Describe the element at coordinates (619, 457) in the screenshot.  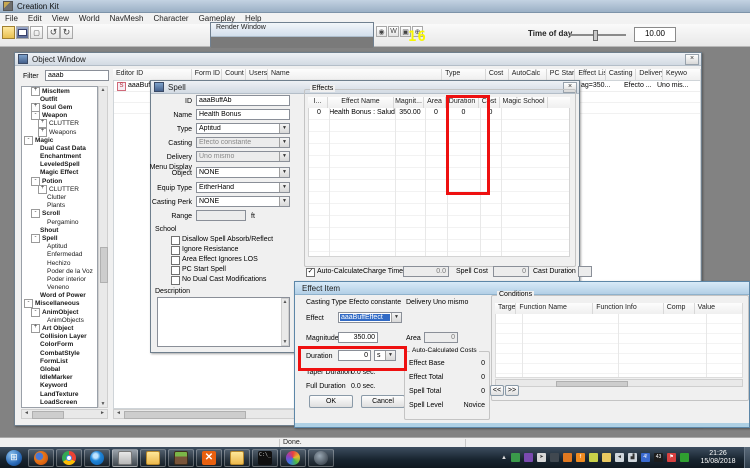
I see `tray-speaker-icon: ◄` at that location.